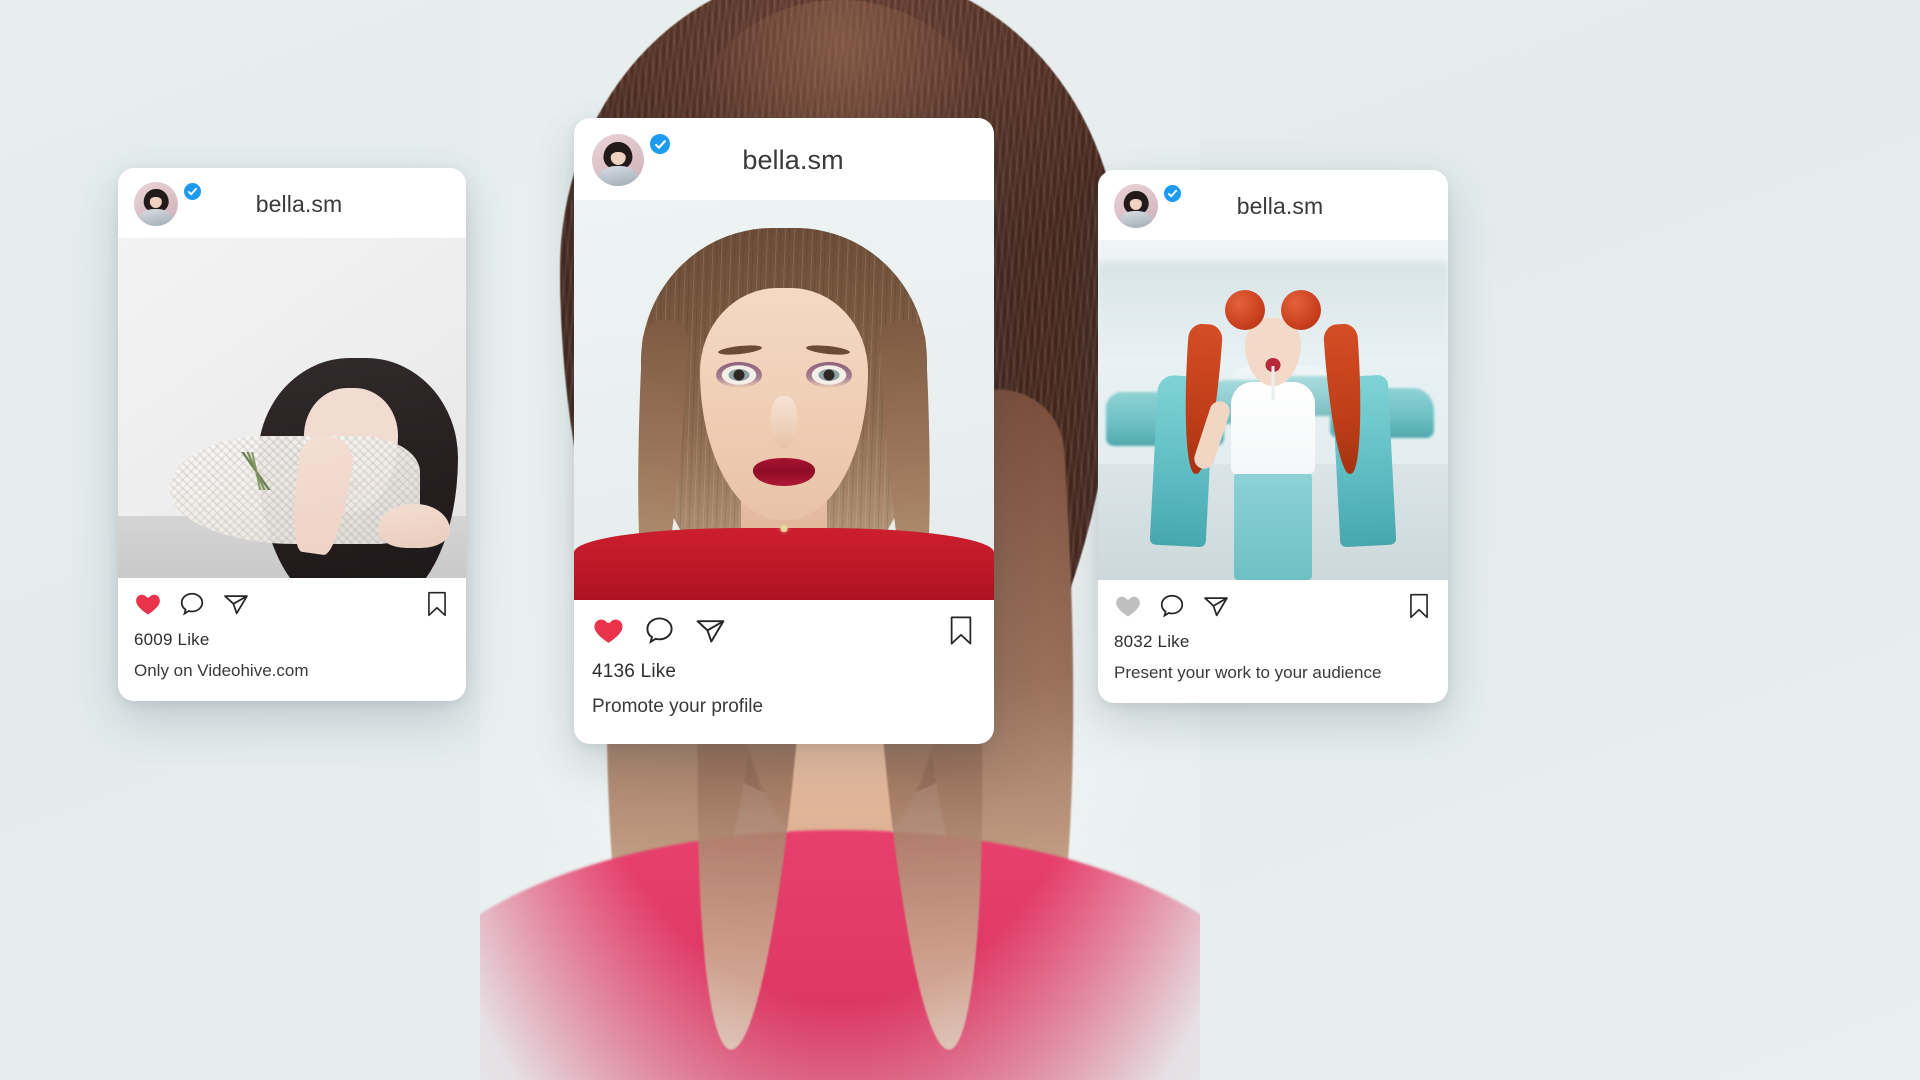  What do you see at coordinates (1248, 672) in the screenshot?
I see `post-caption: Present your work to your audience` at bounding box center [1248, 672].